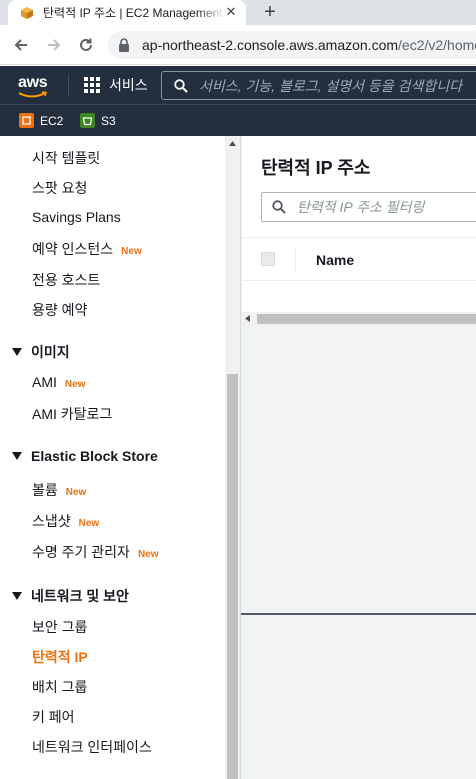  I want to click on sidebar-item-label: 볼륨, so click(45, 490).